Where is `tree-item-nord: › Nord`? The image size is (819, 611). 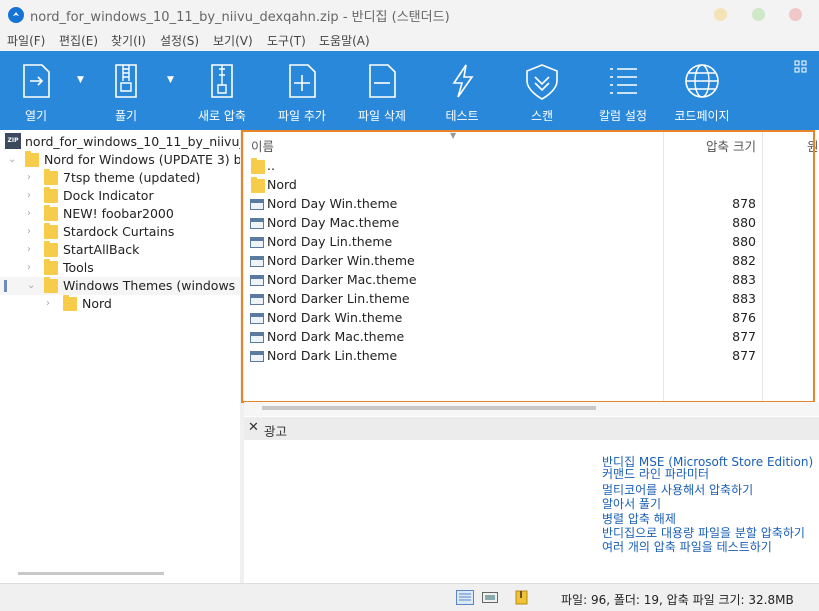
tree-item-nord: › Nord is located at coordinates (120, 304).